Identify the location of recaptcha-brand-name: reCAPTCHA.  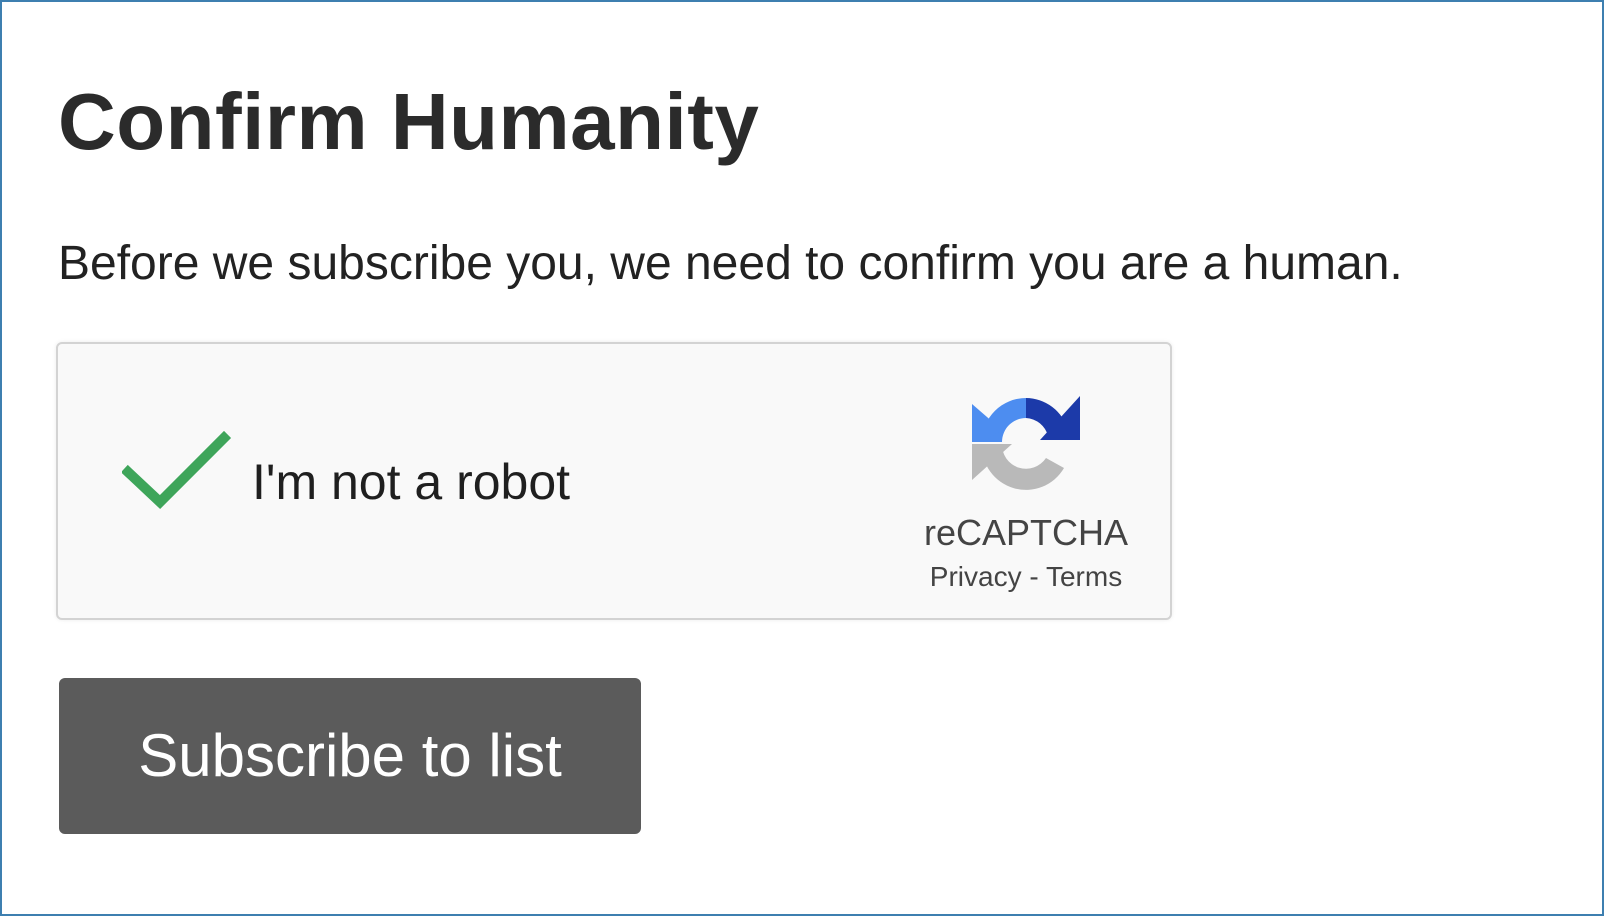
(1026, 532).